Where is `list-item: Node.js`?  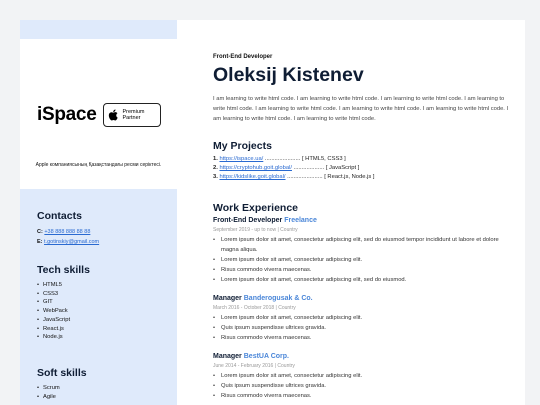
list-item: Node.js is located at coordinates (63, 337).